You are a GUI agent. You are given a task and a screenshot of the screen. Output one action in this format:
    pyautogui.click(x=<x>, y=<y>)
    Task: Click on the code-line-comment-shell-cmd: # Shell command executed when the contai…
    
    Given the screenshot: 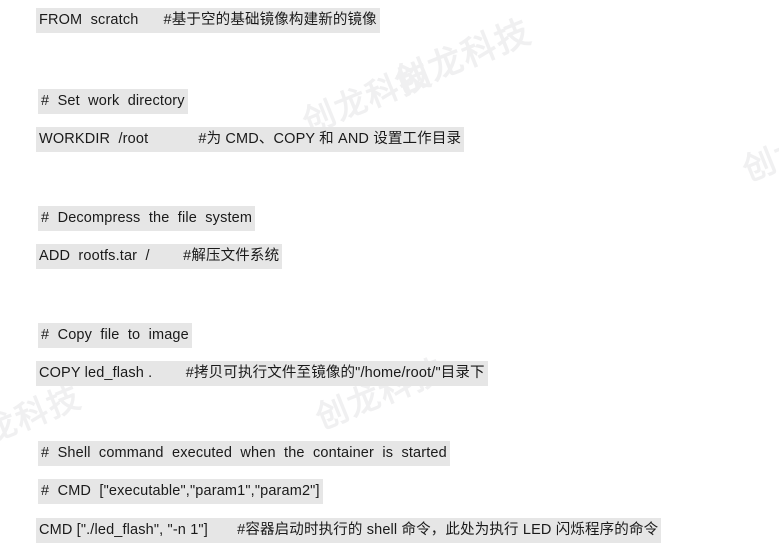 What is the action you would take?
    pyautogui.click(x=244, y=453)
    